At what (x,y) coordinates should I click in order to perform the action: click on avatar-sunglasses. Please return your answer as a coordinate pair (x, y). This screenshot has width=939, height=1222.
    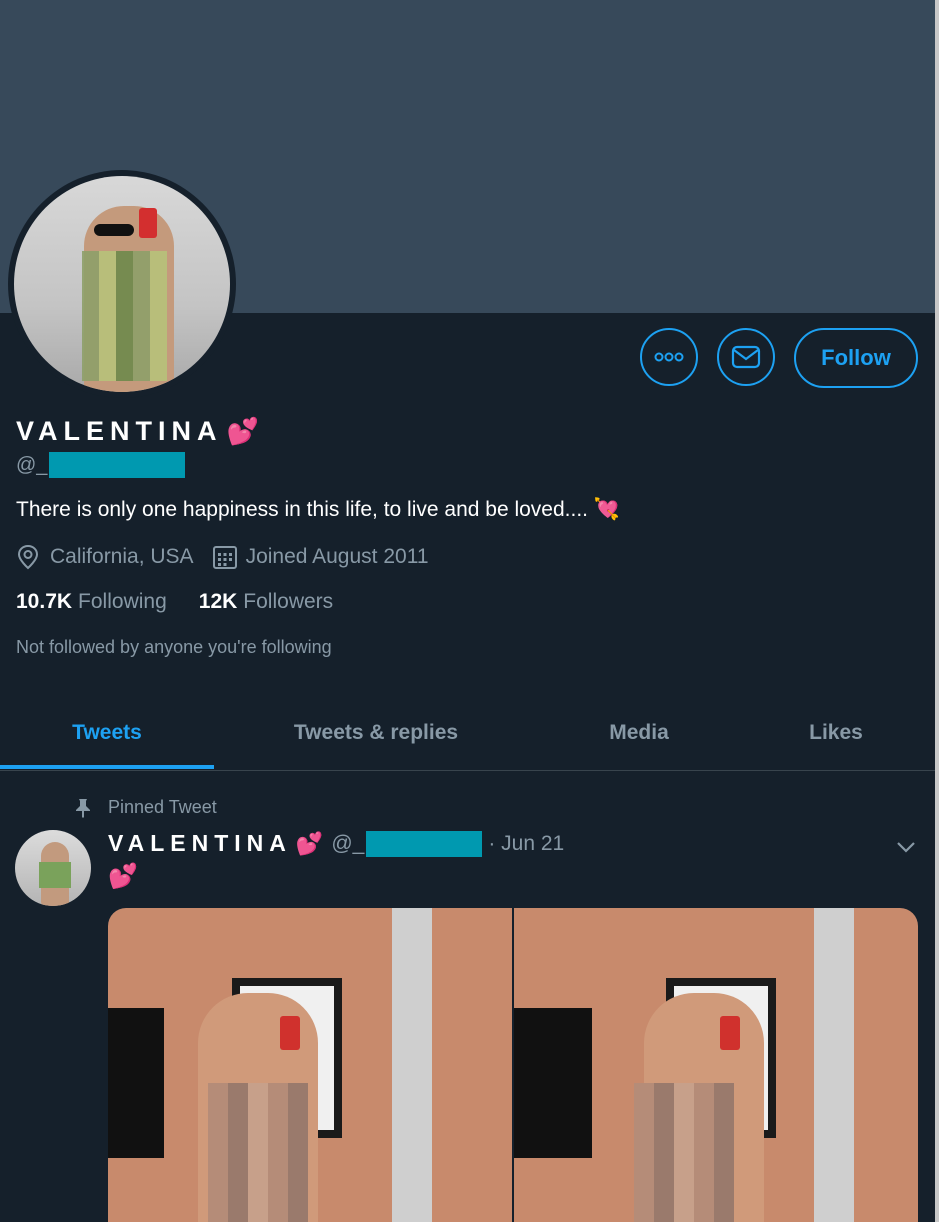
    Looking at the image, I should click on (114, 230).